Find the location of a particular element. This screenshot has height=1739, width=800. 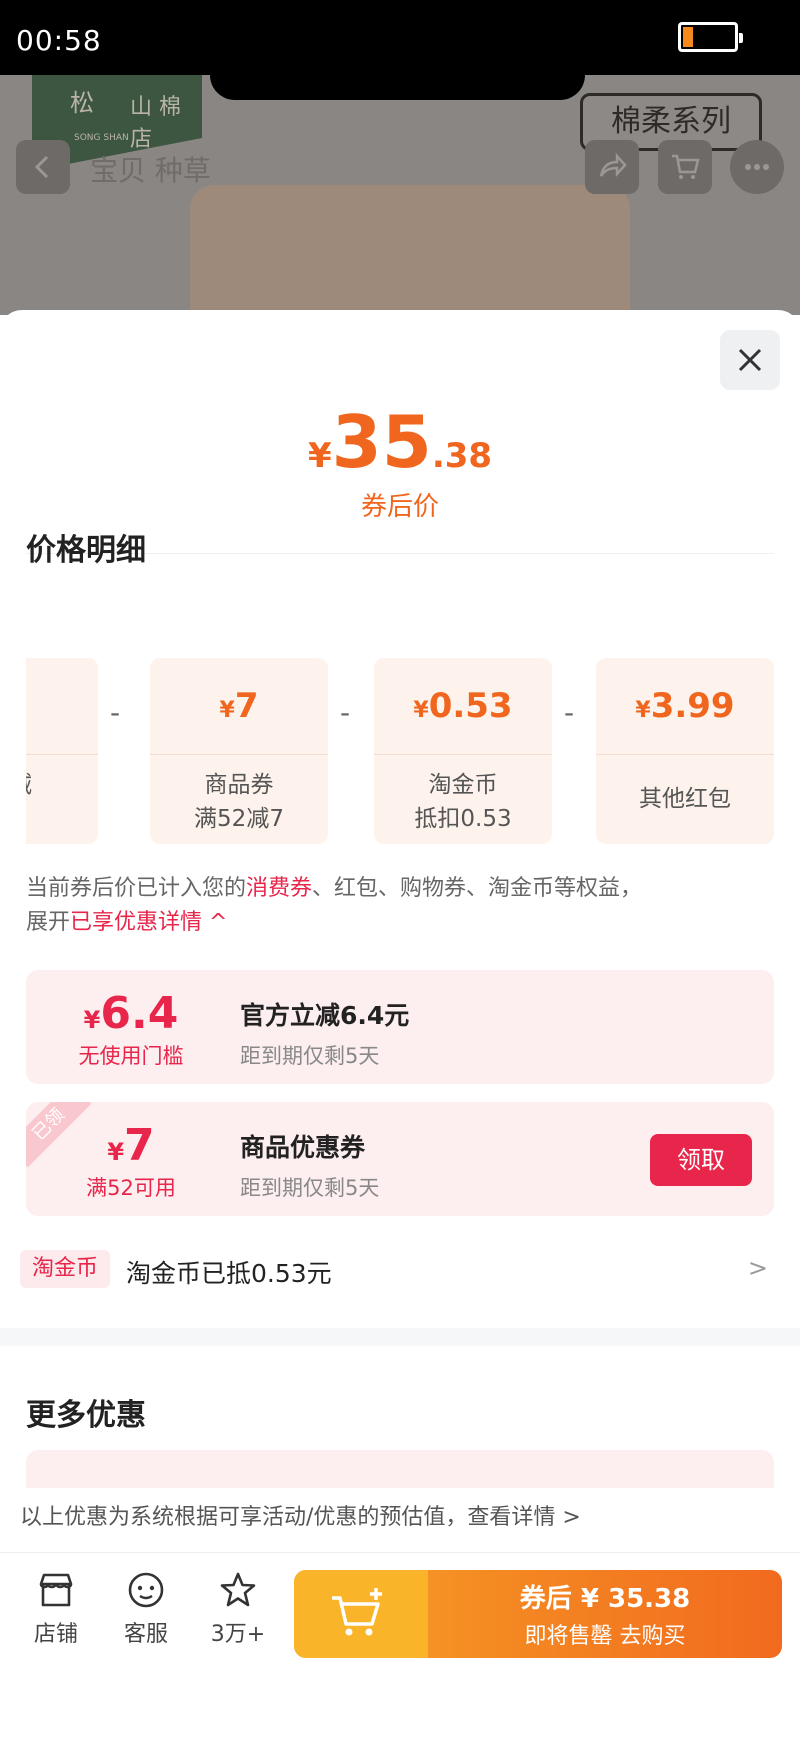

final-price: ¥35.38 is located at coordinates (400, 442).